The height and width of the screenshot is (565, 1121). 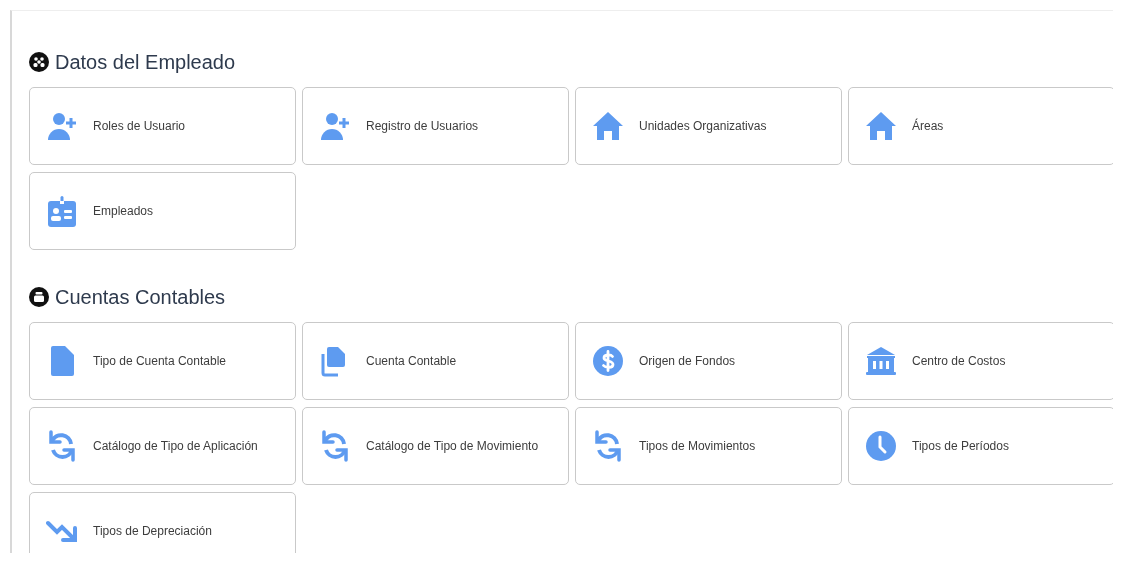 I want to click on menu-card: Tipos de Movimientos, so click(x=708, y=446).